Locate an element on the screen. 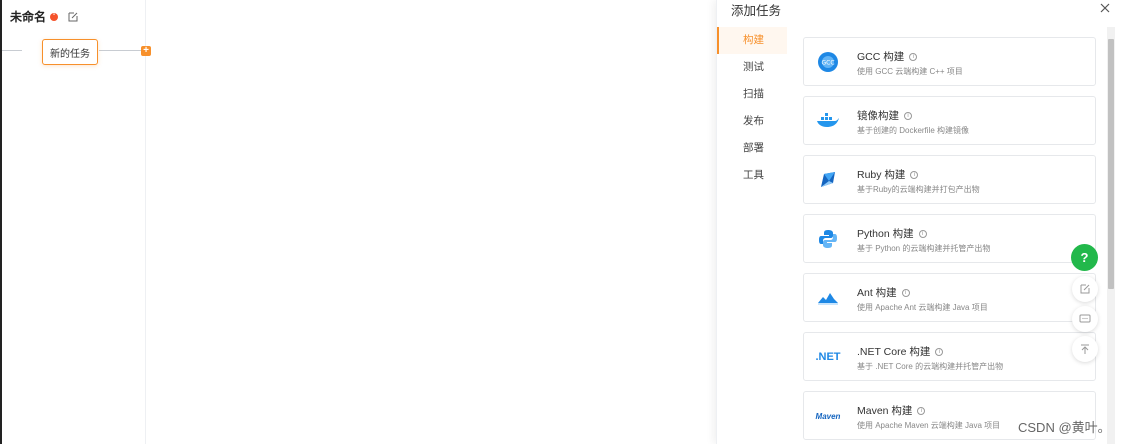  python-logo-icon is located at coordinates (828, 239).